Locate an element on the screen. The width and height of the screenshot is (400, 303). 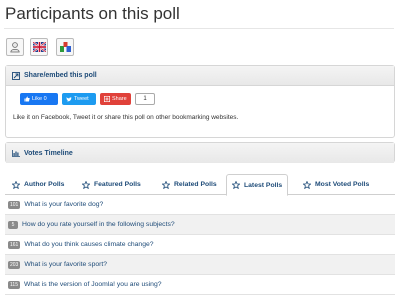
user-icon is located at coordinates (15, 47).